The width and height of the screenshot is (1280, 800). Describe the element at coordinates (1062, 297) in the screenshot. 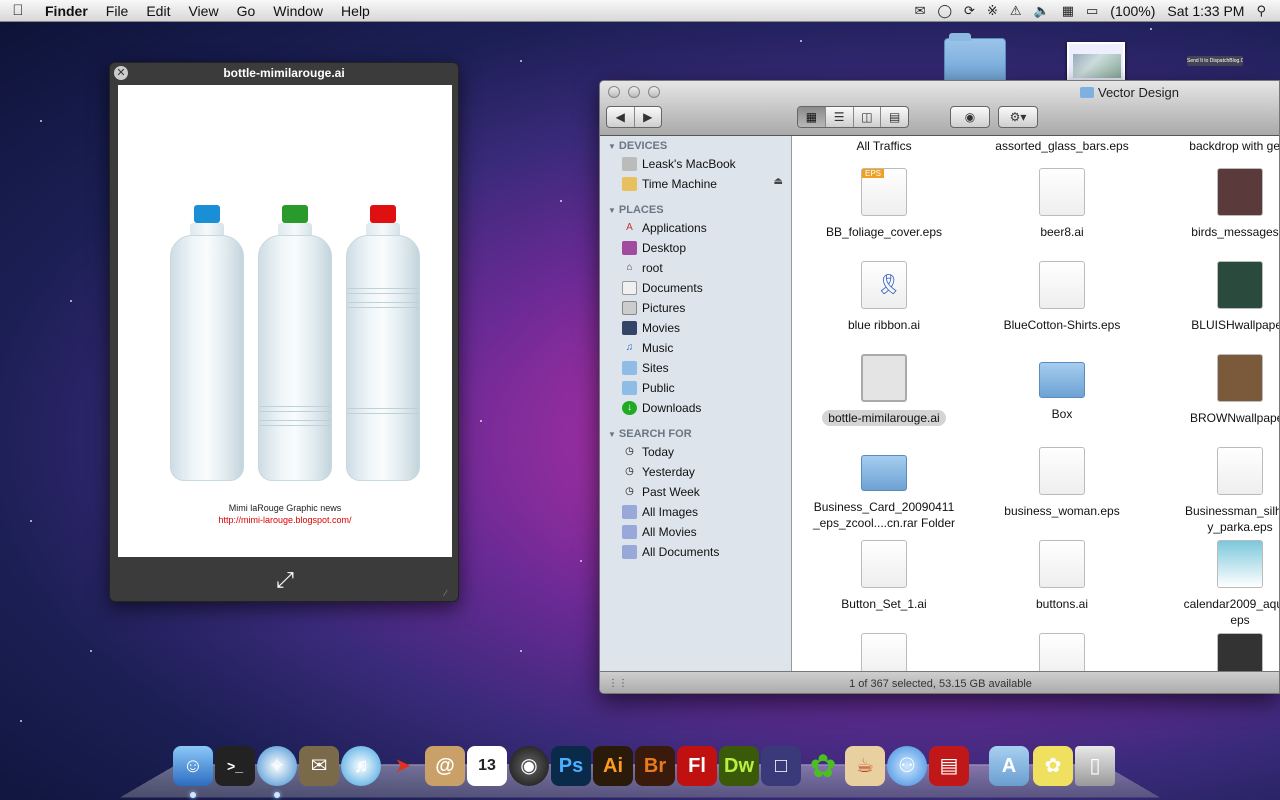

I see `file-item-bluecotton: BlueCotton-Shirts.eps` at that location.